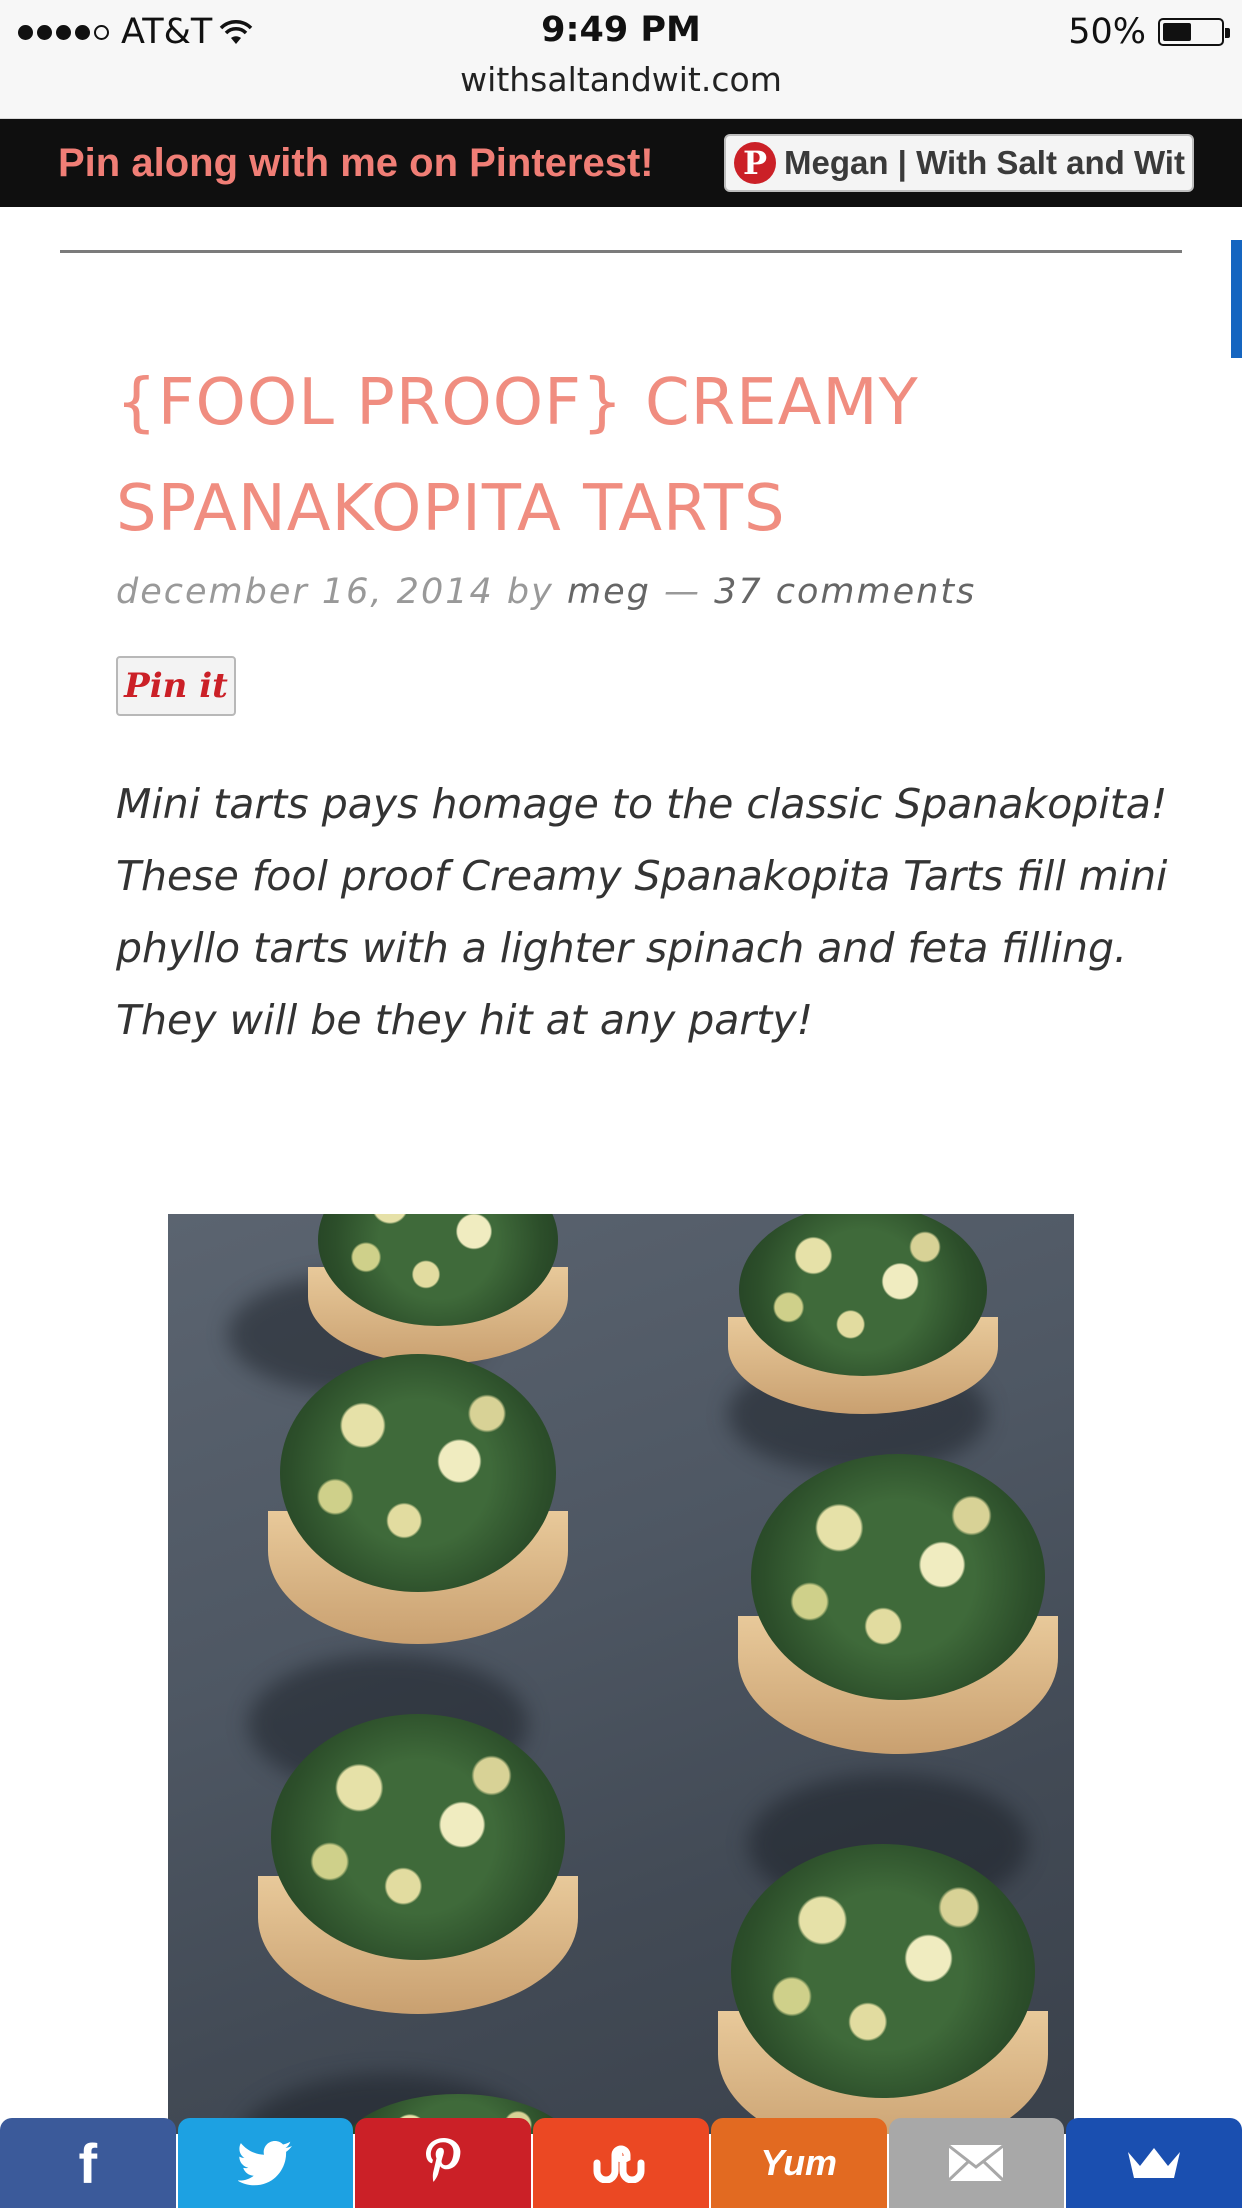 Image resolution: width=1242 pixels, height=2208 pixels. What do you see at coordinates (1194, 32) in the screenshot?
I see `battery-icon` at bounding box center [1194, 32].